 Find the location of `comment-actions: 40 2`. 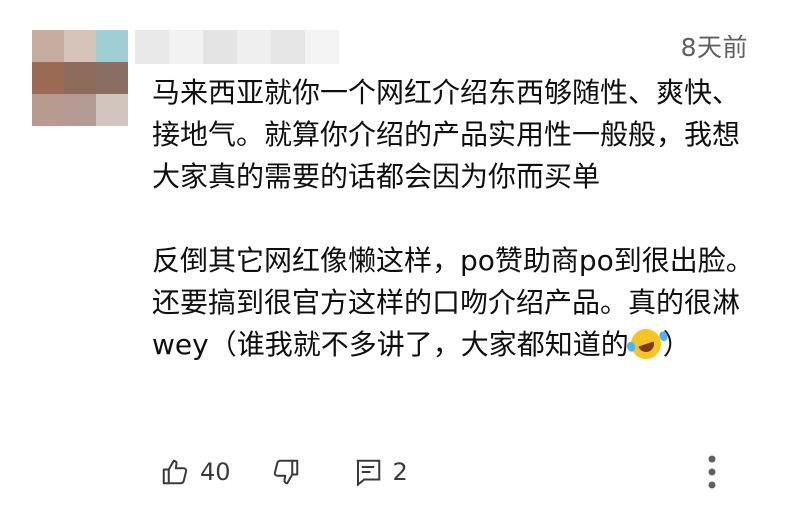

comment-actions: 40 2 is located at coordinates (450, 472).